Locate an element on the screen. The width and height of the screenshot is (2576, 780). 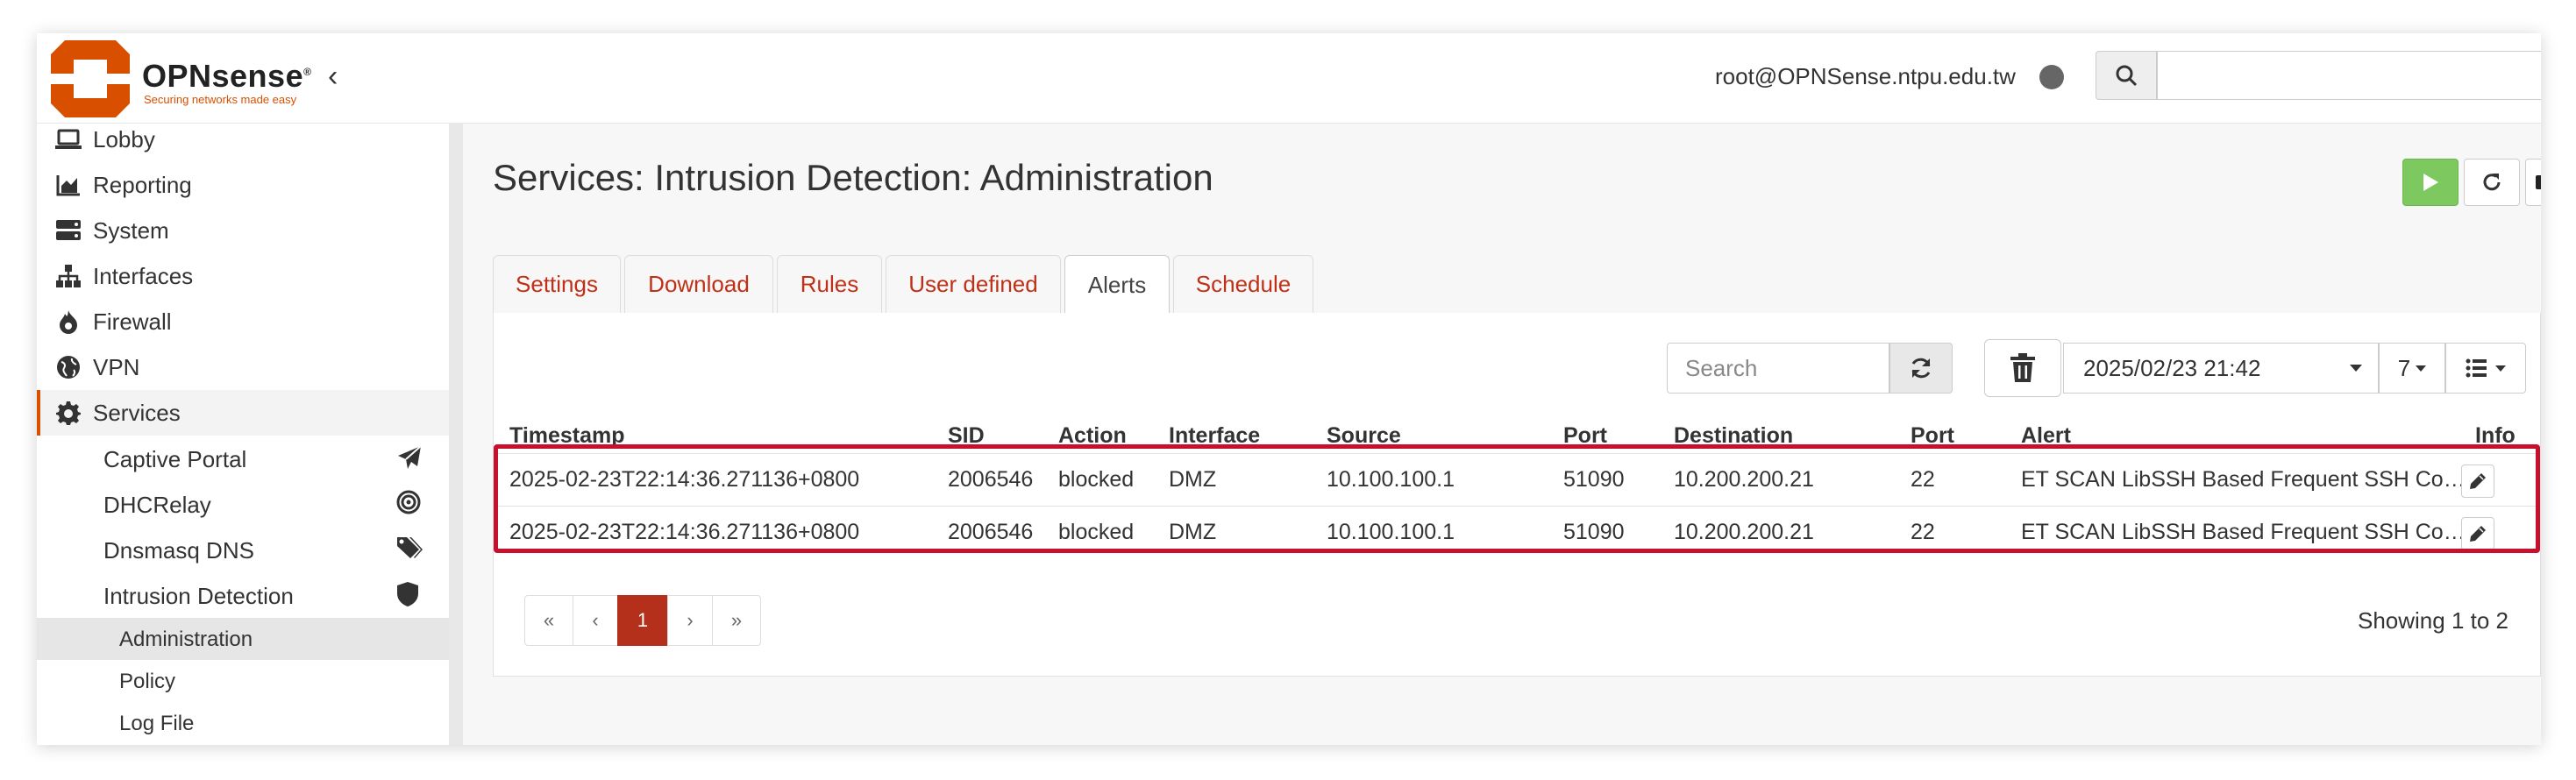
sidebar-item-label: Firewall is located at coordinates (132, 321).